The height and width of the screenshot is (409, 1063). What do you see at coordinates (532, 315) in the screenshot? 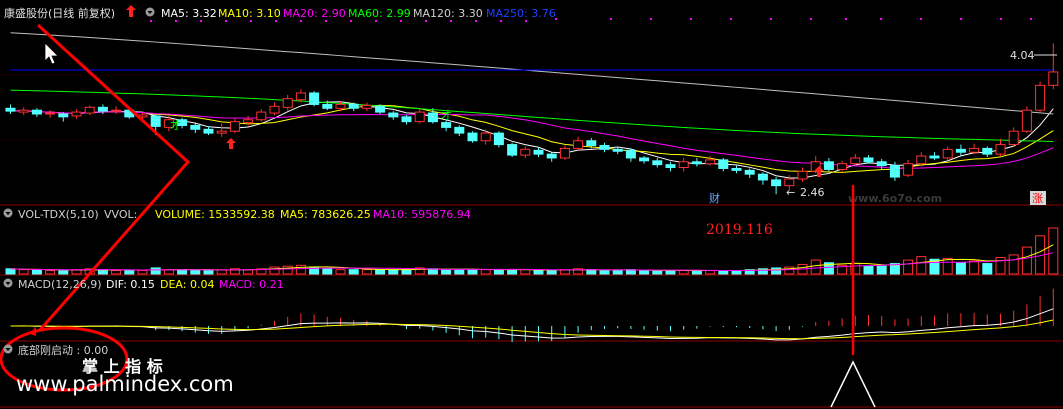
I see `macd-series` at bounding box center [532, 315].